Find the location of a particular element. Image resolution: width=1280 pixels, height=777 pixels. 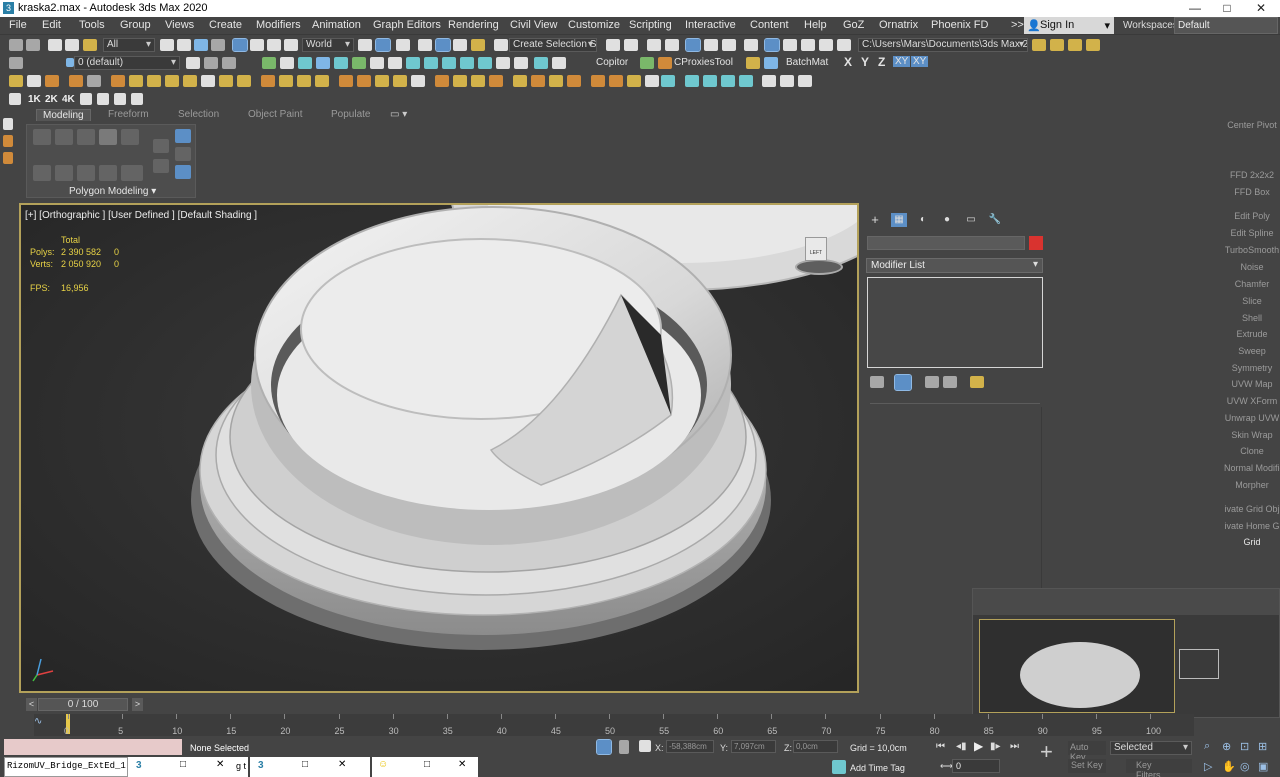

modbtn-sweep: Sweep is located at coordinates (1252, 351).